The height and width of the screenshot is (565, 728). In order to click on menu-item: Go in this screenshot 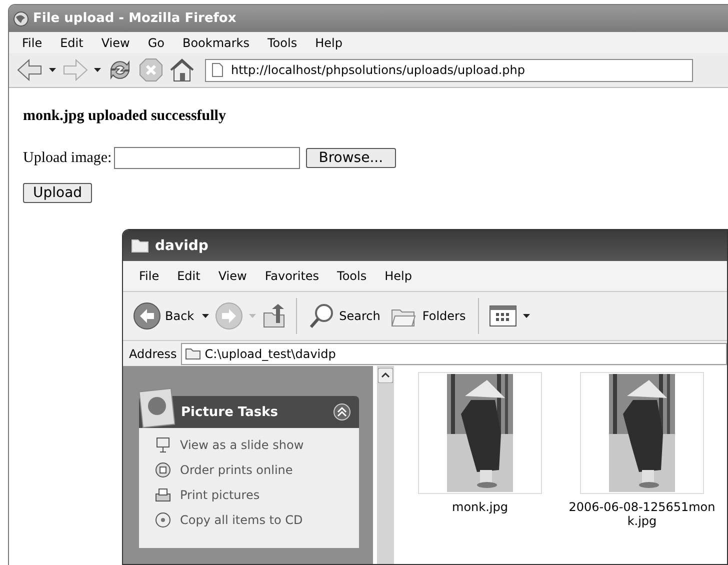, I will do `click(156, 43)`.